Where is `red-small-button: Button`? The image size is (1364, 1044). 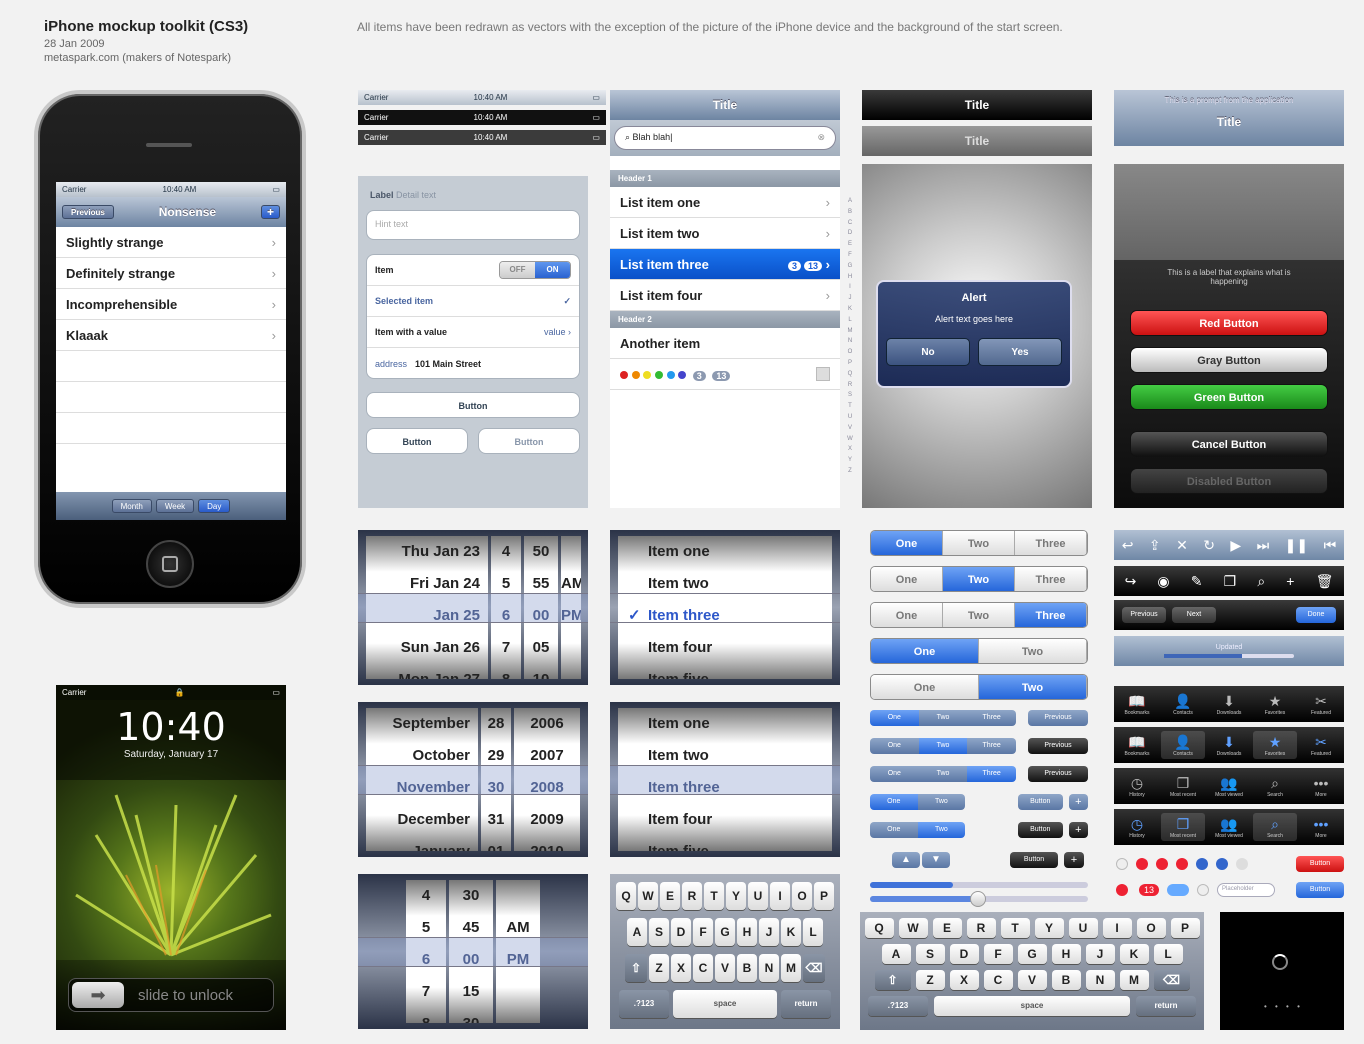 red-small-button: Button is located at coordinates (1320, 864).